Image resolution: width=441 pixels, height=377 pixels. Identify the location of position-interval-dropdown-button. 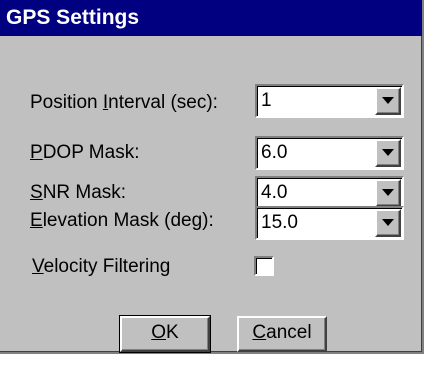
(388, 101).